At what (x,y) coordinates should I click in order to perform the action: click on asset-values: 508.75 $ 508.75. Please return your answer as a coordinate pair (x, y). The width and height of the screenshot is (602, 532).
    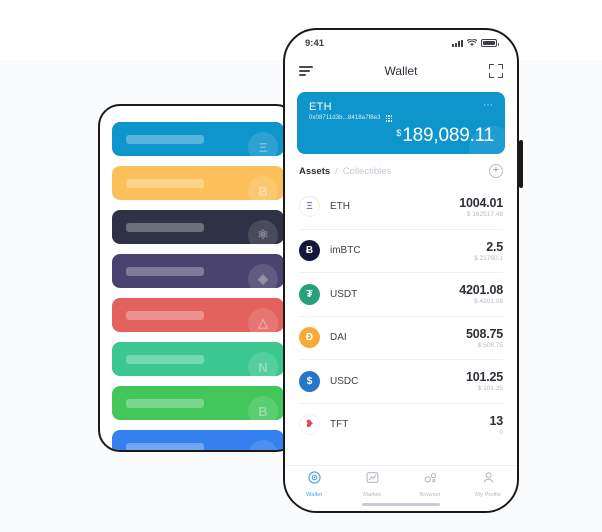
    Looking at the image, I should click on (484, 338).